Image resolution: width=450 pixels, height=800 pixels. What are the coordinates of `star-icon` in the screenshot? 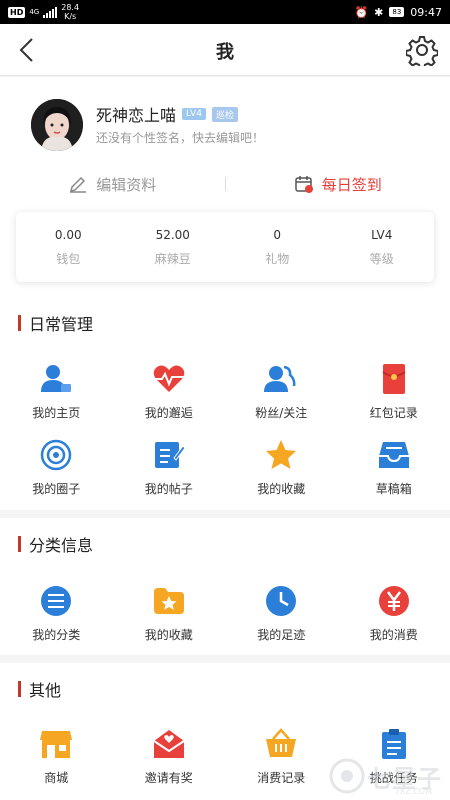 It's located at (281, 454).